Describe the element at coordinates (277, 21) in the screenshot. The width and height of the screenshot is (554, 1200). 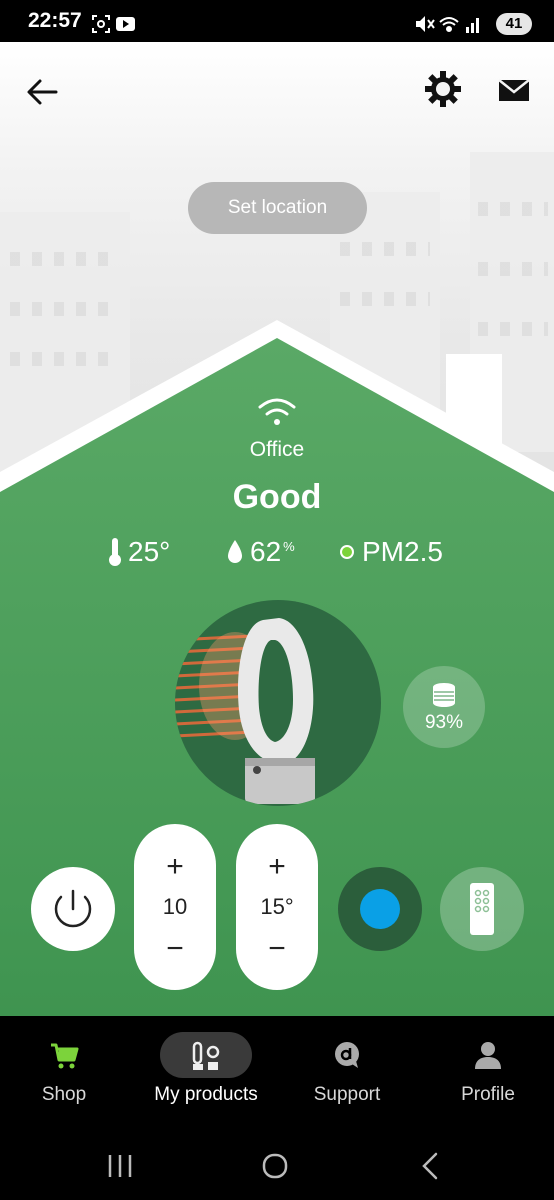
I see `status-bar: 22:57 41` at that location.